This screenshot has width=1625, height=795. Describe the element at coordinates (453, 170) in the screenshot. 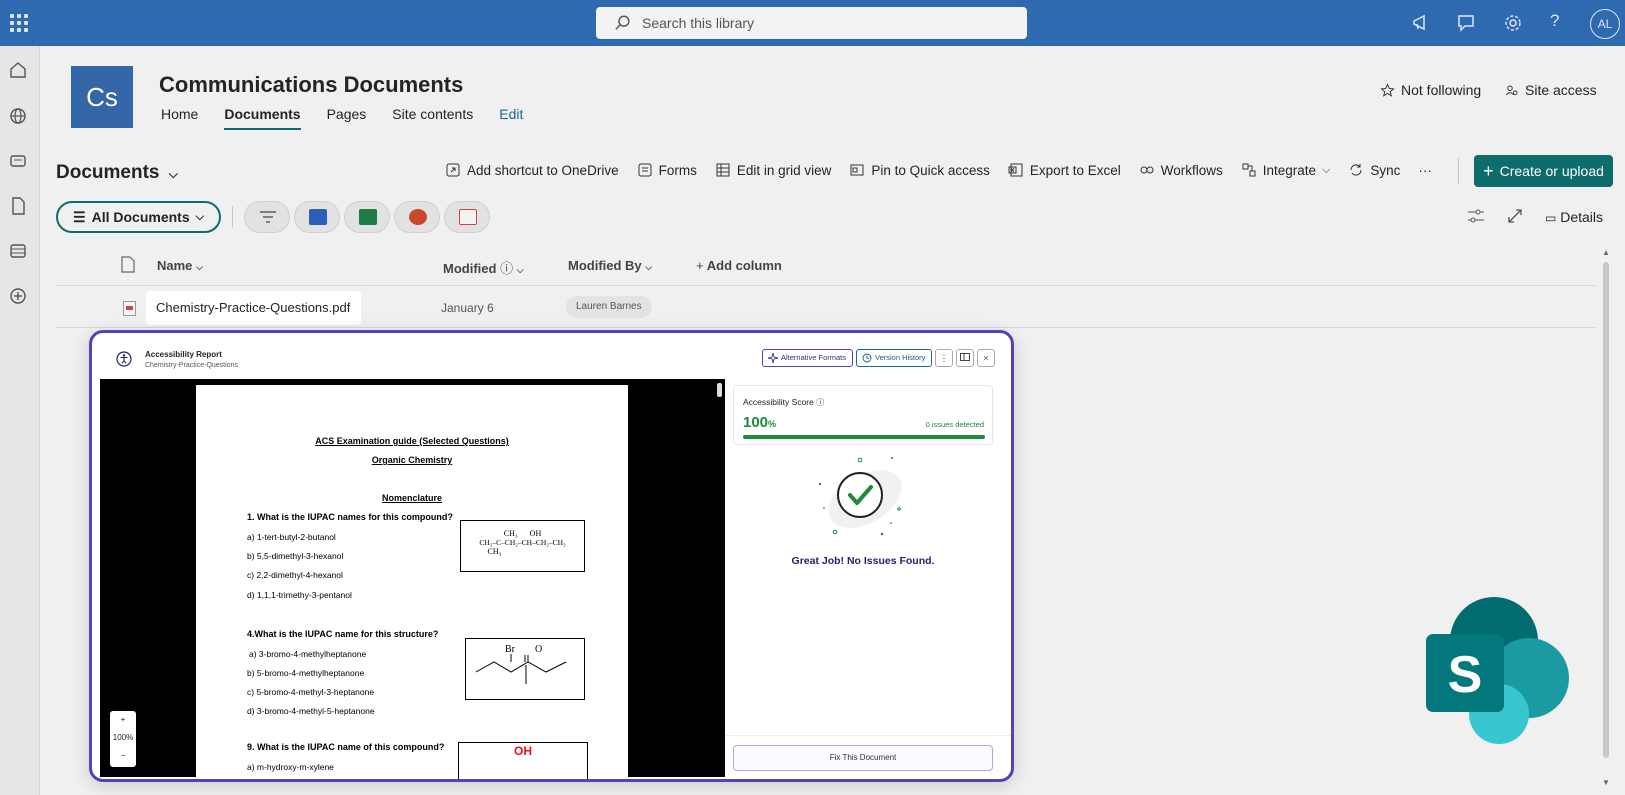

I see `shortcut-icon` at that location.